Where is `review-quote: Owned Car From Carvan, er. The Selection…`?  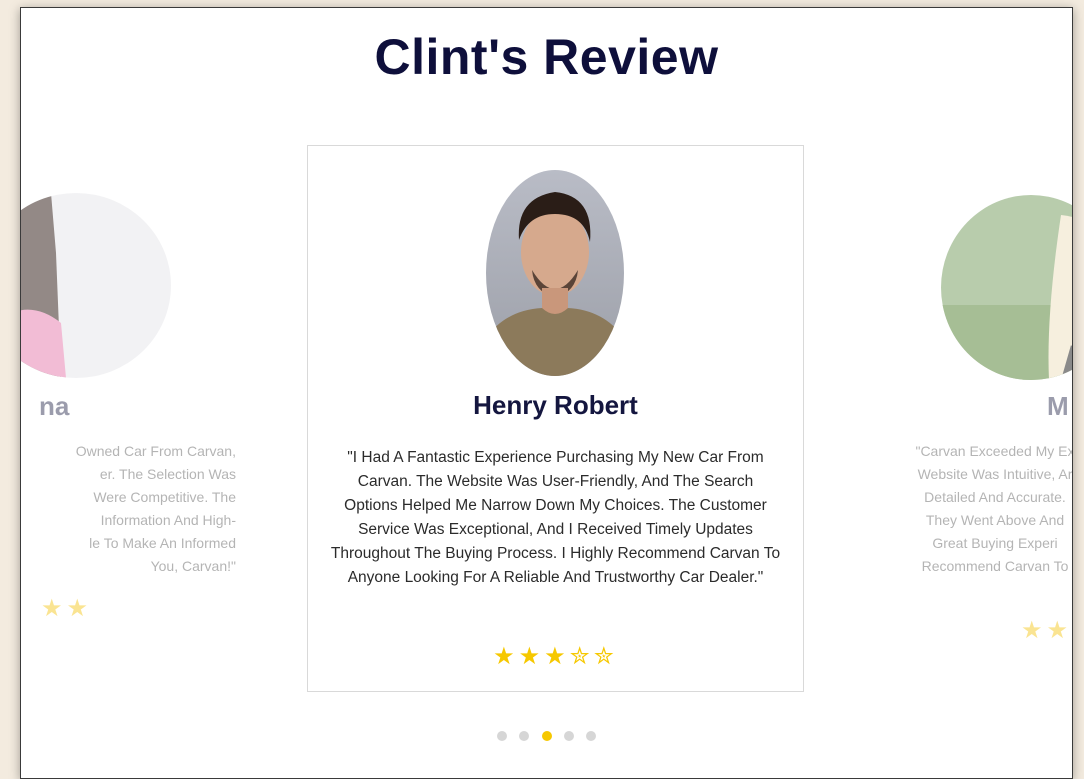
review-quote: Owned Car From Carvan, er. The Selection… is located at coordinates (155, 508).